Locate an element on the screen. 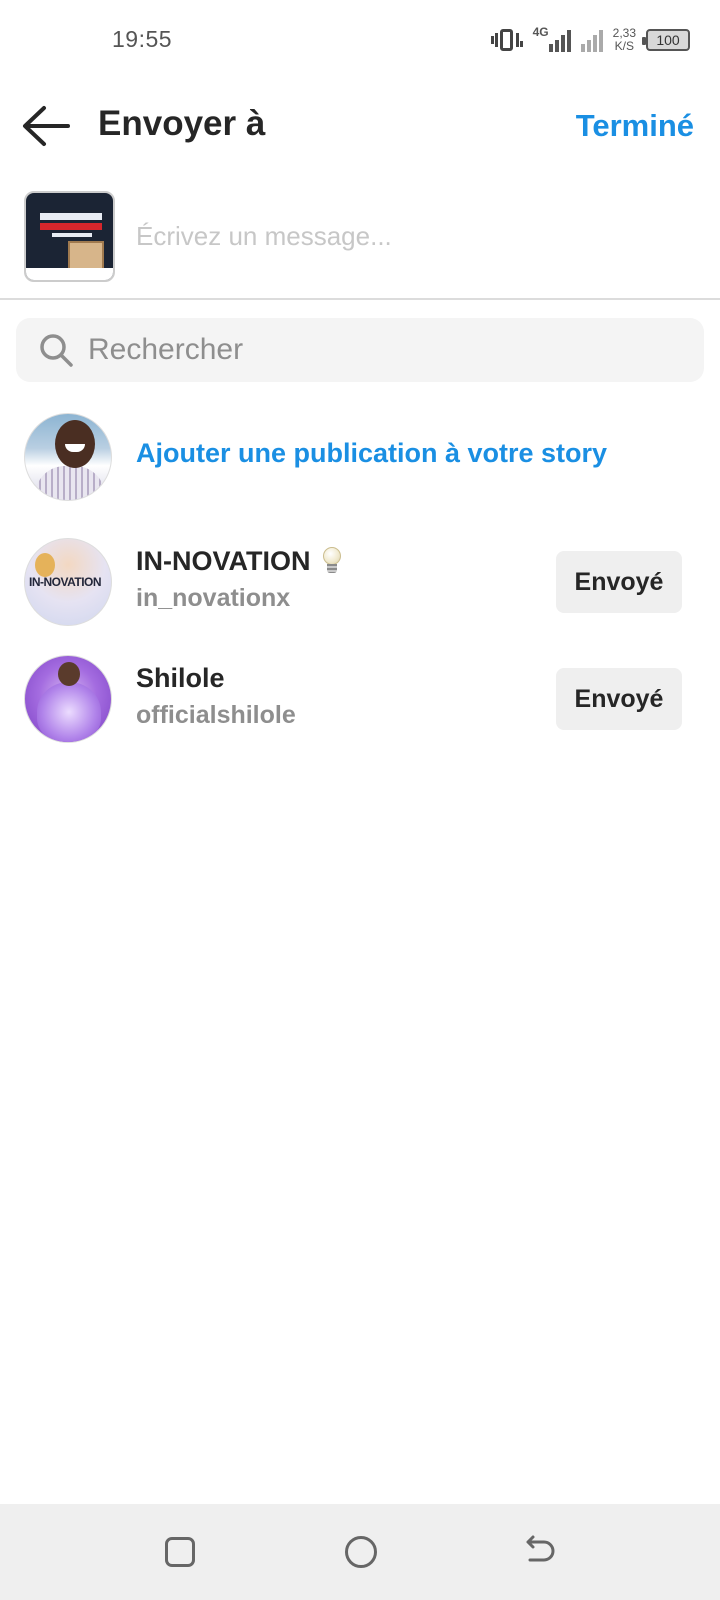 Image resolution: width=720 pixels, height=1600 pixels. recents-button is located at coordinates (180, 1552).